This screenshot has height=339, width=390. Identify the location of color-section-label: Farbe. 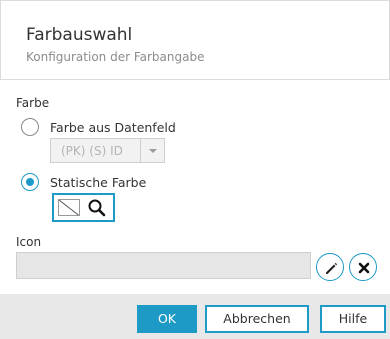
(33, 103).